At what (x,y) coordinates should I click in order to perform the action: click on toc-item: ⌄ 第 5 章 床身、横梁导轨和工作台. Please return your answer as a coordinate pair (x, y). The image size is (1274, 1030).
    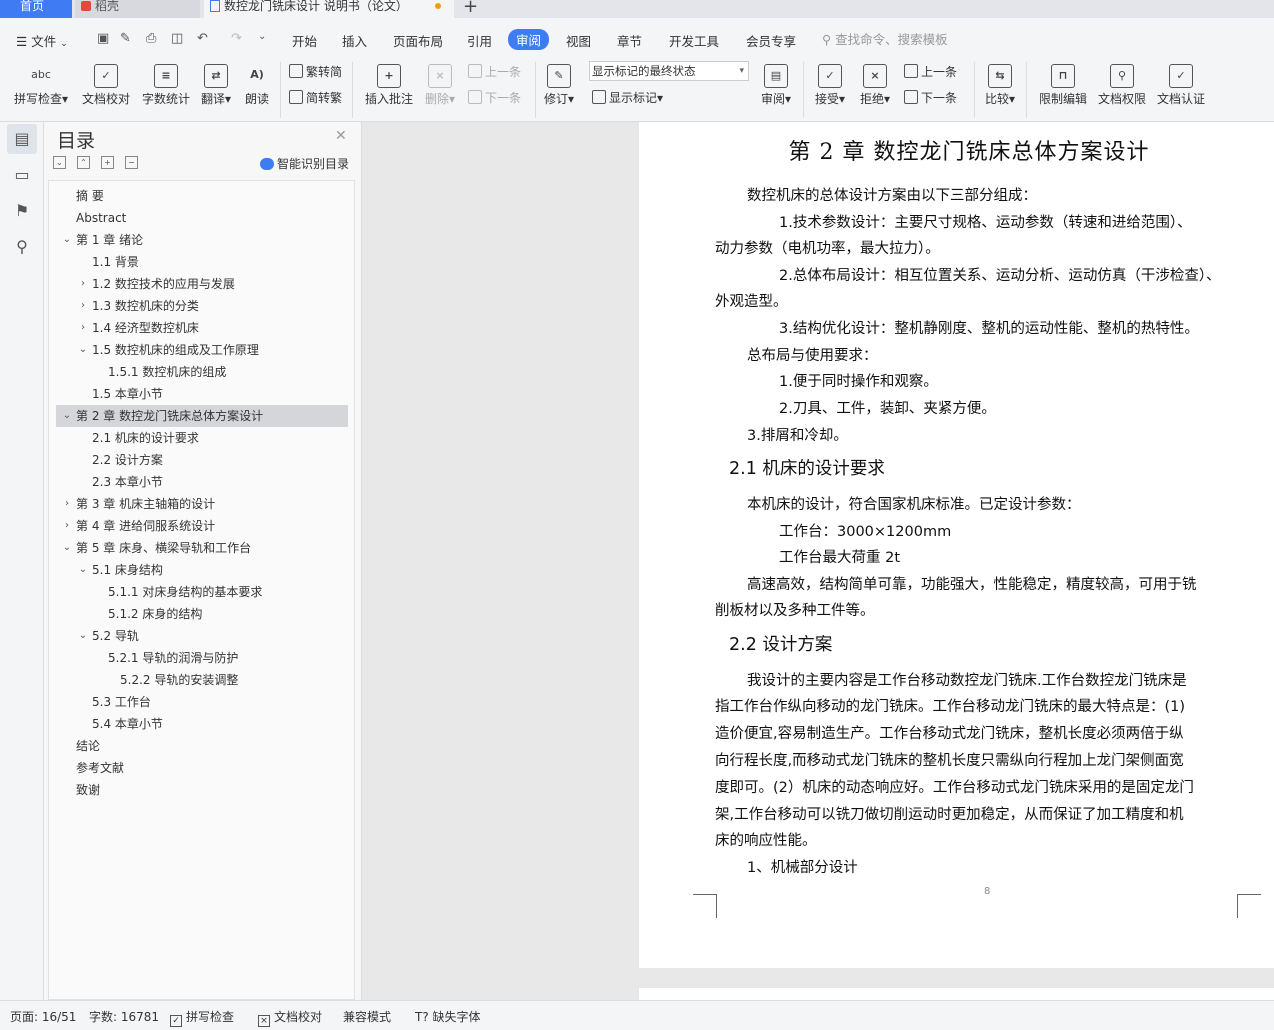
    Looking at the image, I should click on (202, 548).